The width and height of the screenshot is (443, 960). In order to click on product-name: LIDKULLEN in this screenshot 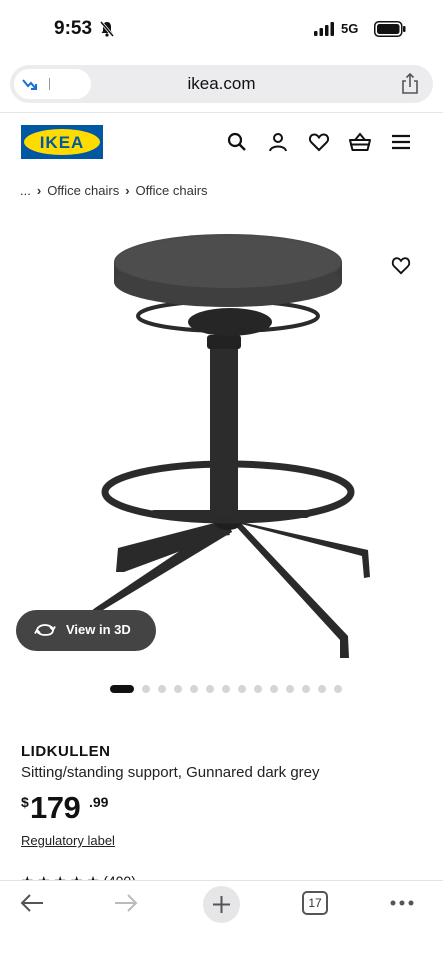, I will do `click(66, 751)`.